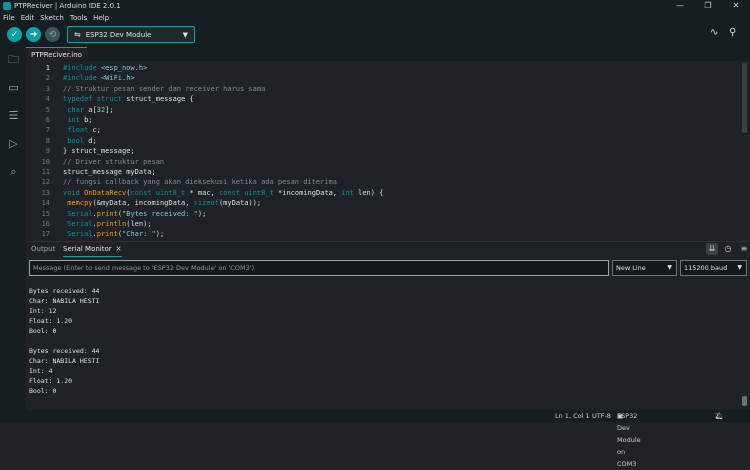 The height and width of the screenshot is (470, 750). Describe the element at coordinates (47, 120) in the screenshot. I see `line-number: 6` at that location.